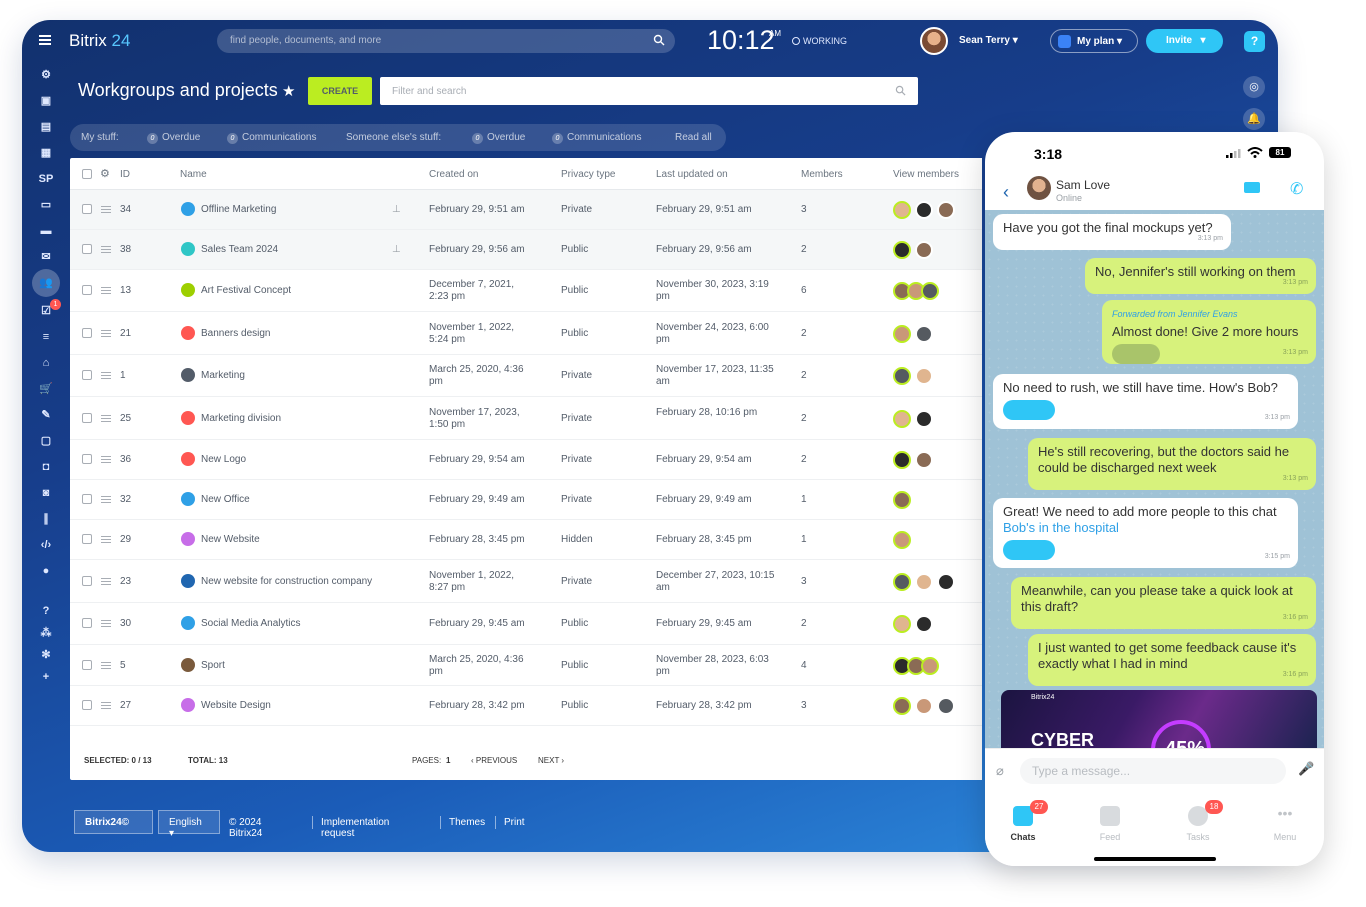 The image size is (1366, 907). What do you see at coordinates (819, 41) in the screenshot?
I see `work-status: WORKING` at bounding box center [819, 41].